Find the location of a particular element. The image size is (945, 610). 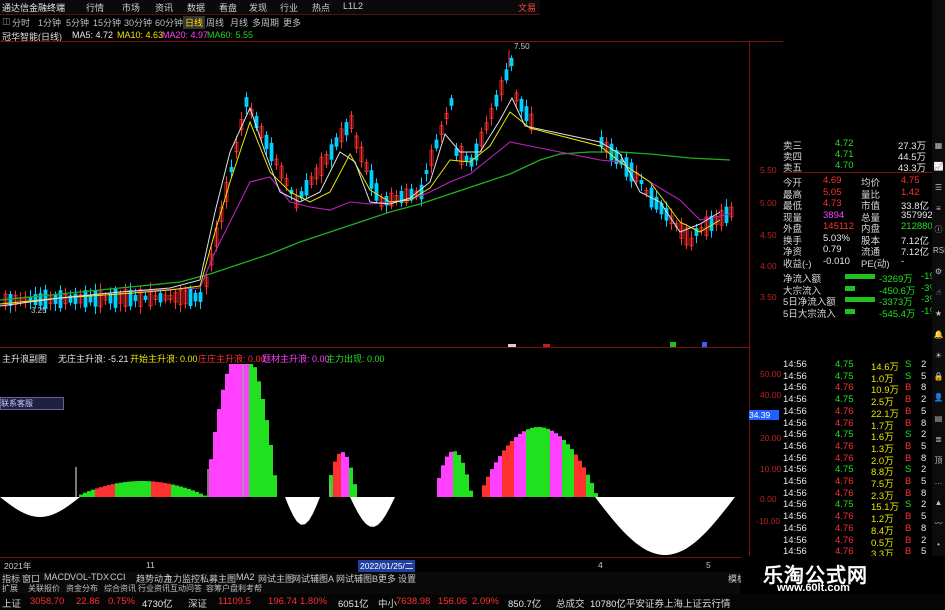

period-60min: 60分钟 is located at coordinates (169, 22).